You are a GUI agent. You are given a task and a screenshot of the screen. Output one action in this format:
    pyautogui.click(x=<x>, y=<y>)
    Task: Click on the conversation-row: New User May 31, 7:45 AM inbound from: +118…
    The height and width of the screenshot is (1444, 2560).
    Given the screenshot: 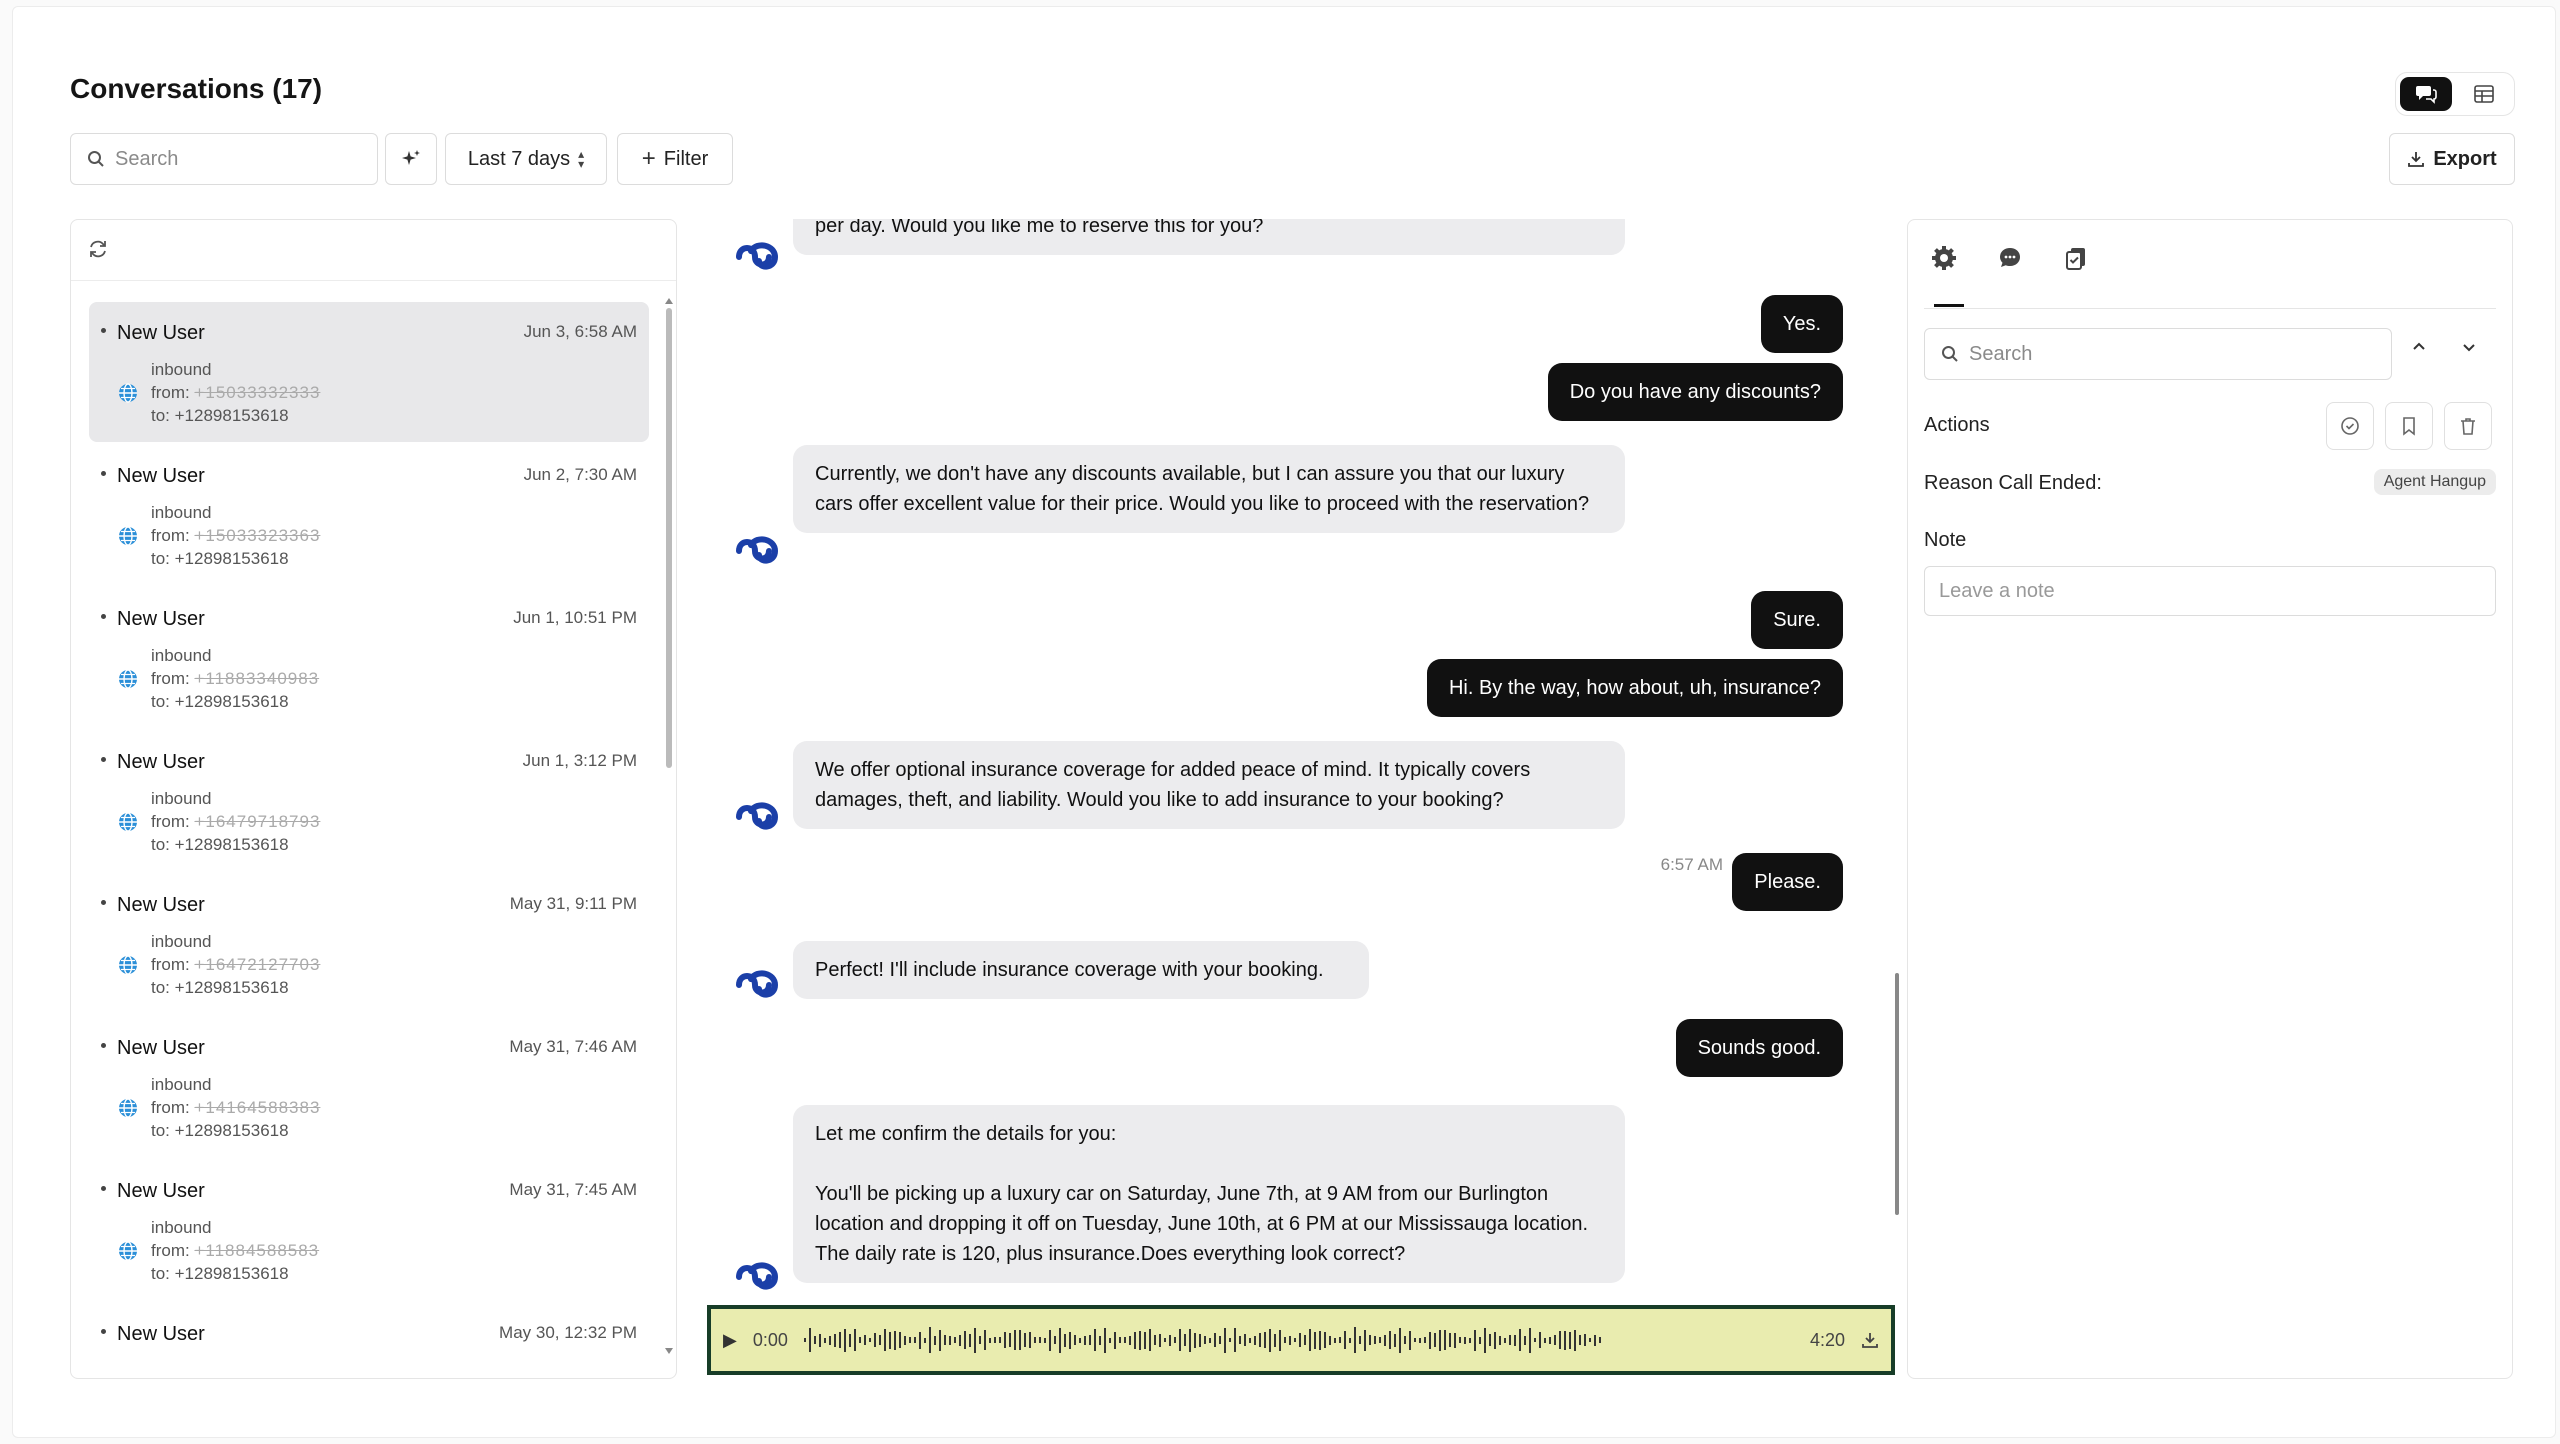 What is the action you would take?
    pyautogui.click(x=369, y=1230)
    